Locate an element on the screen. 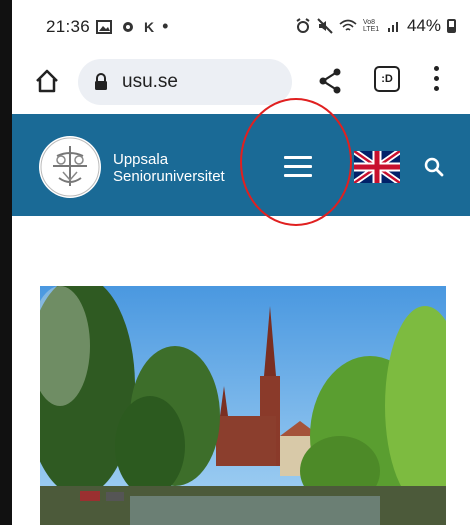 The image size is (470, 525). phone-bezel is located at coordinates (6, 262).